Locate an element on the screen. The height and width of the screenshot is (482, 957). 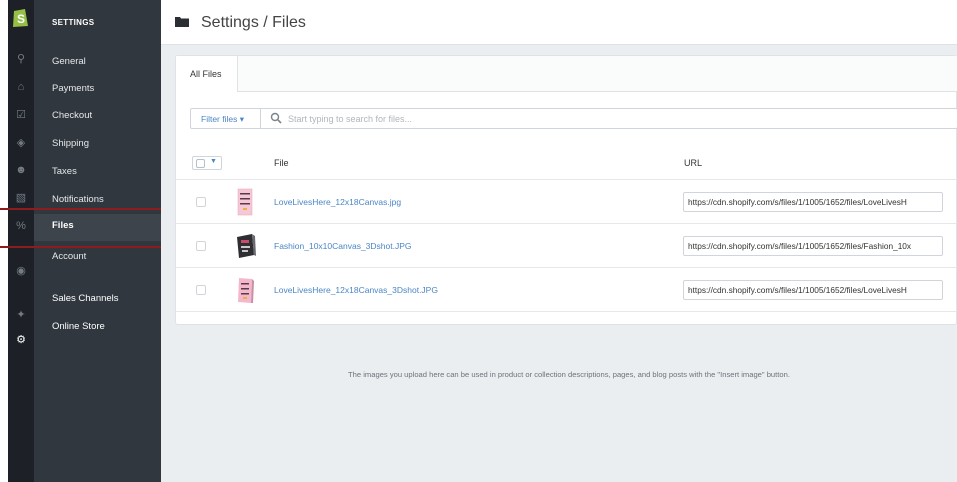
gear-icon: ⚙ is located at coordinates (21, 340).